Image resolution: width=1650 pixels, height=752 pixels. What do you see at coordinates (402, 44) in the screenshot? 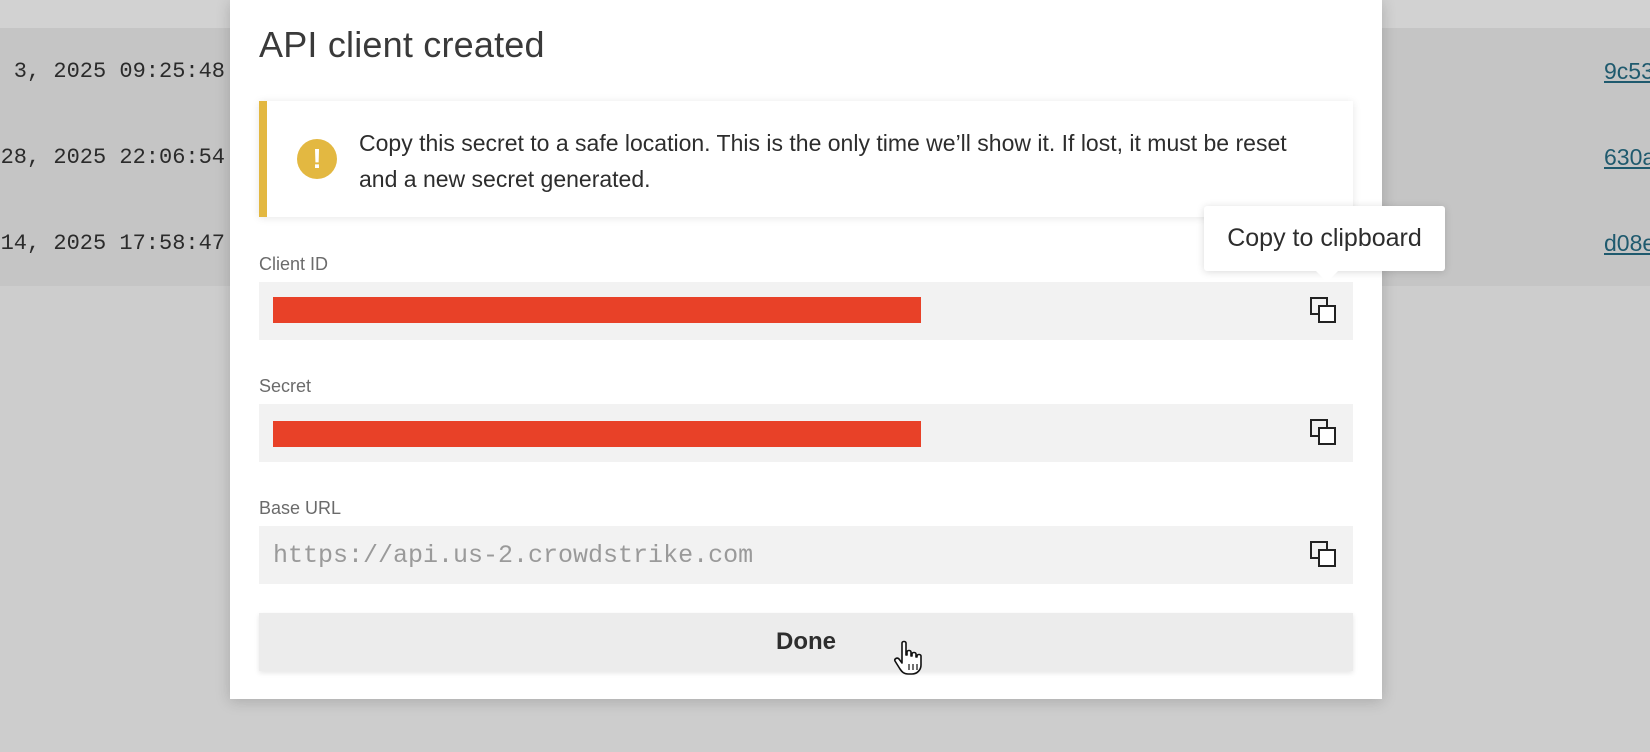
I see `dialog-title: API client created` at bounding box center [402, 44].